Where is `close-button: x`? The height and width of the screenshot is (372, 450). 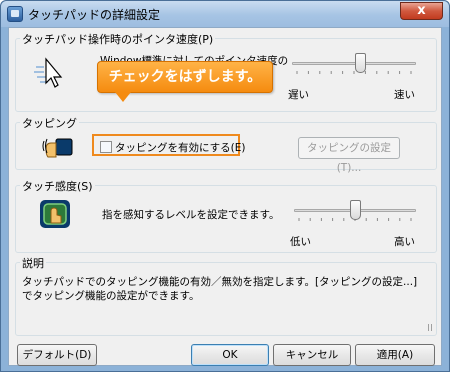
close-button: x is located at coordinates (421, 11).